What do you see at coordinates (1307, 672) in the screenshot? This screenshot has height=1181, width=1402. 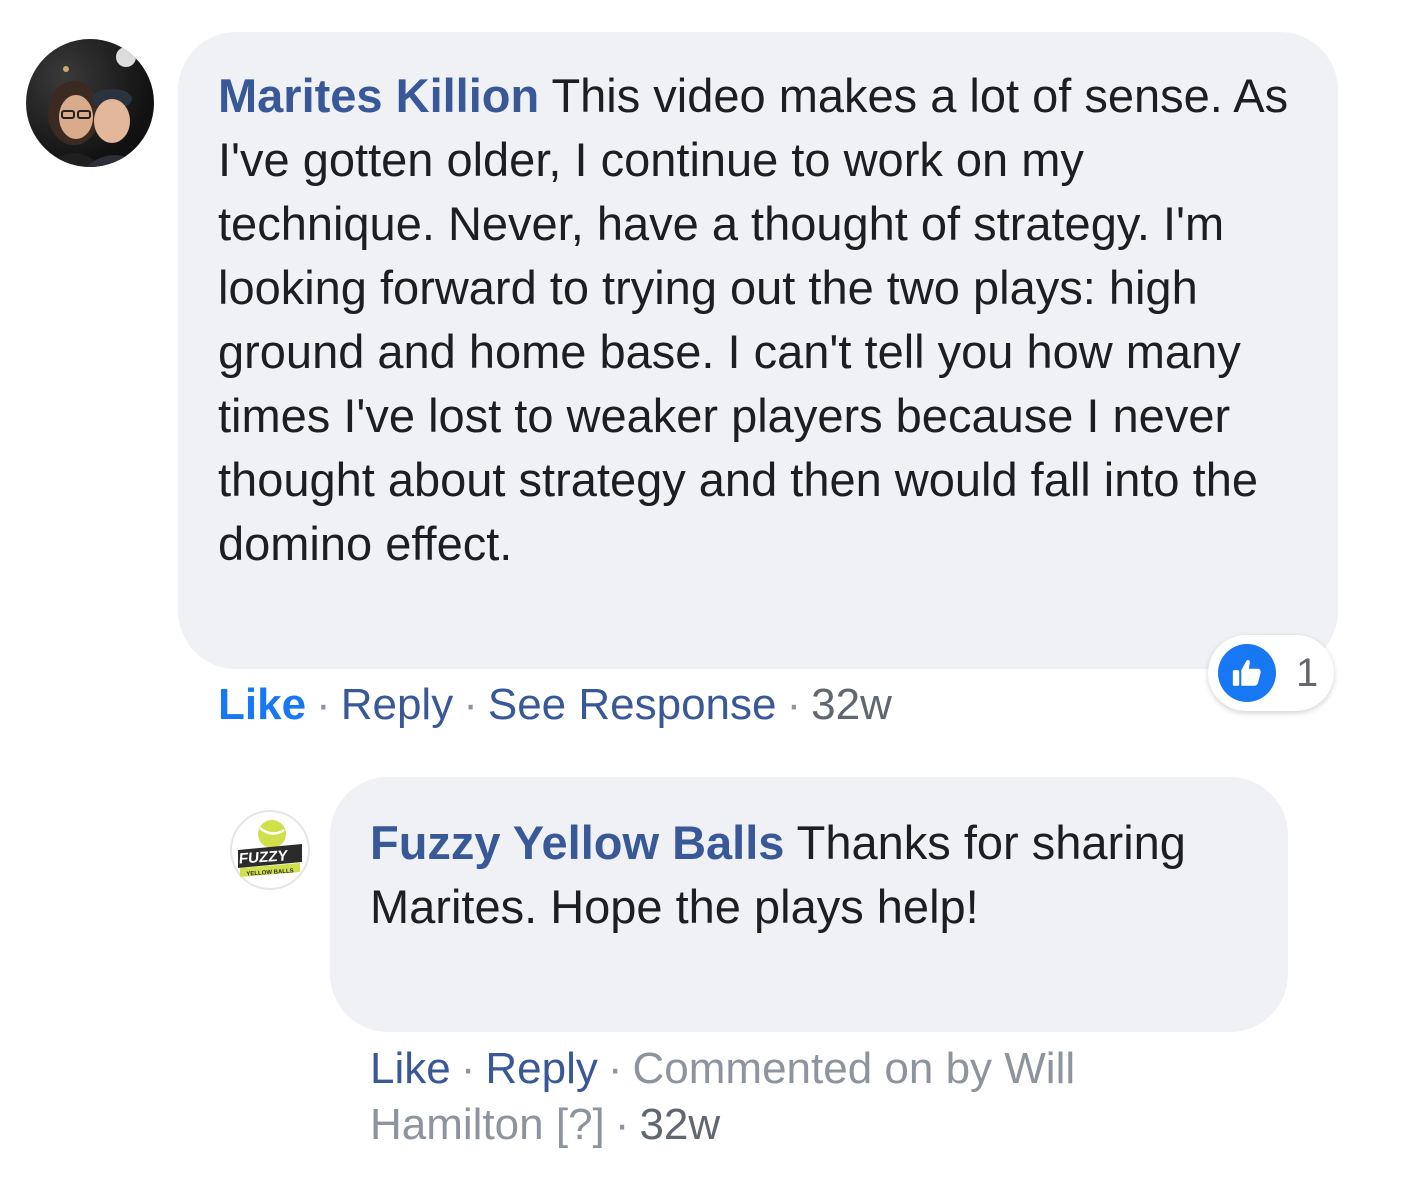 I see `reaction-count: 1` at bounding box center [1307, 672].